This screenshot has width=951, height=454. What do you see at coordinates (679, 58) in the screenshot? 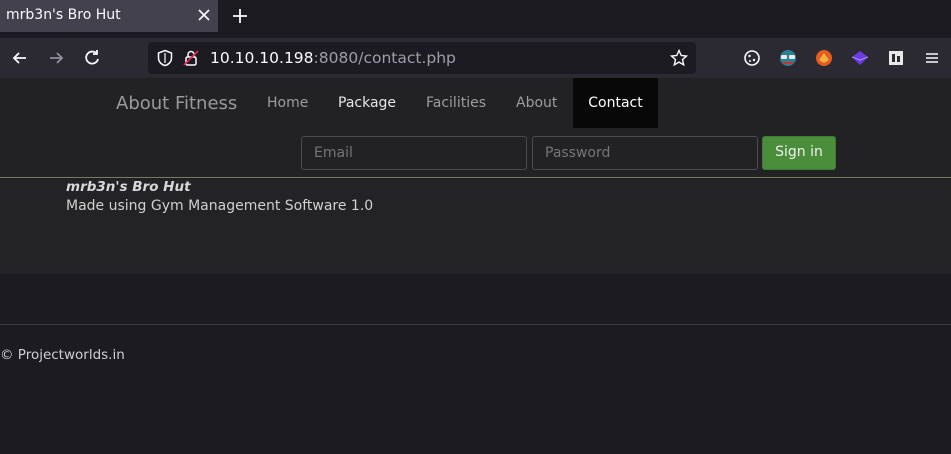
I see `star-icon` at bounding box center [679, 58].